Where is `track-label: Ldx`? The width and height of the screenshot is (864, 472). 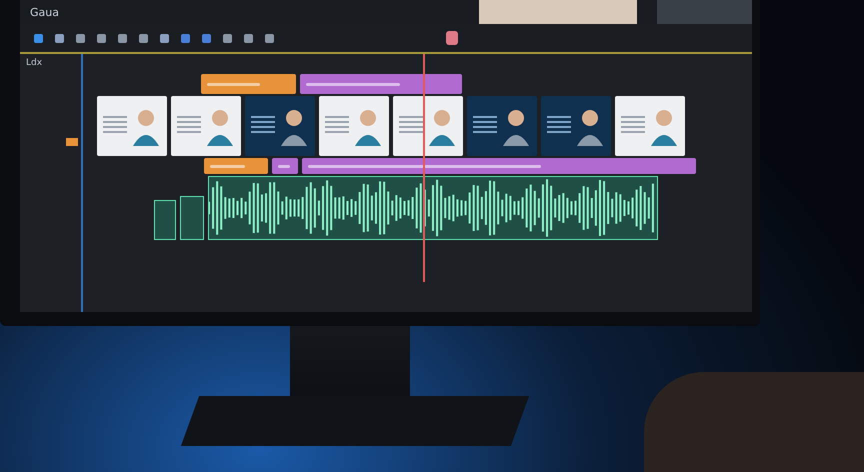 track-label: Ldx is located at coordinates (35, 63).